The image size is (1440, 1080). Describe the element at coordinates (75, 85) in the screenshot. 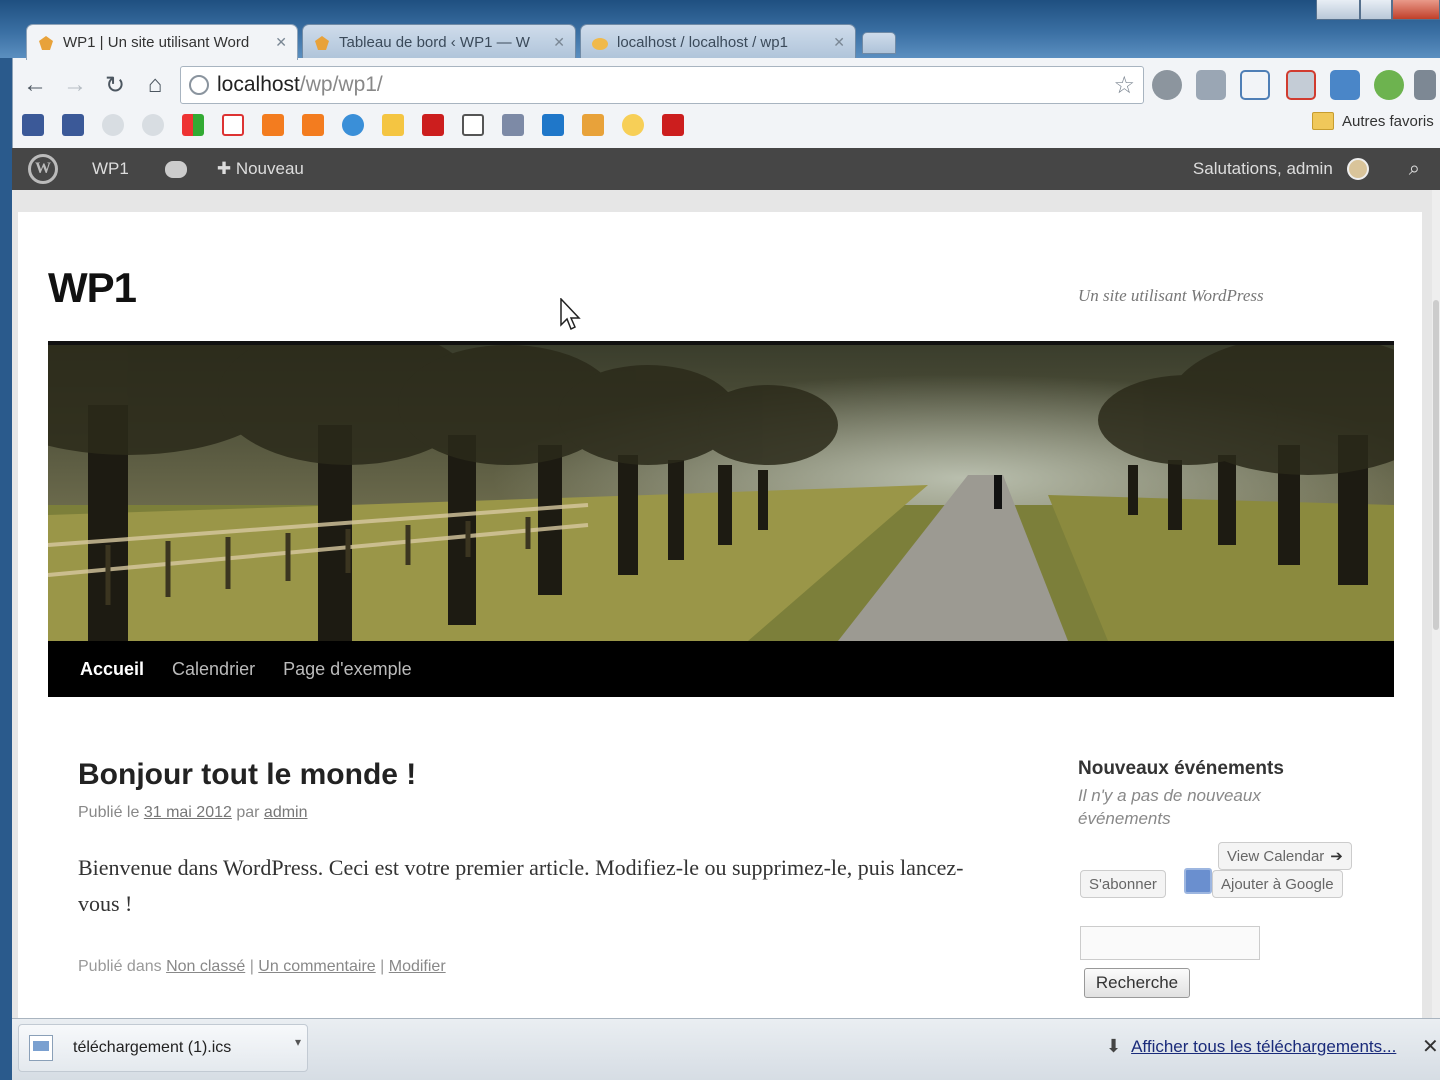

I see `forward-icon: →` at that location.